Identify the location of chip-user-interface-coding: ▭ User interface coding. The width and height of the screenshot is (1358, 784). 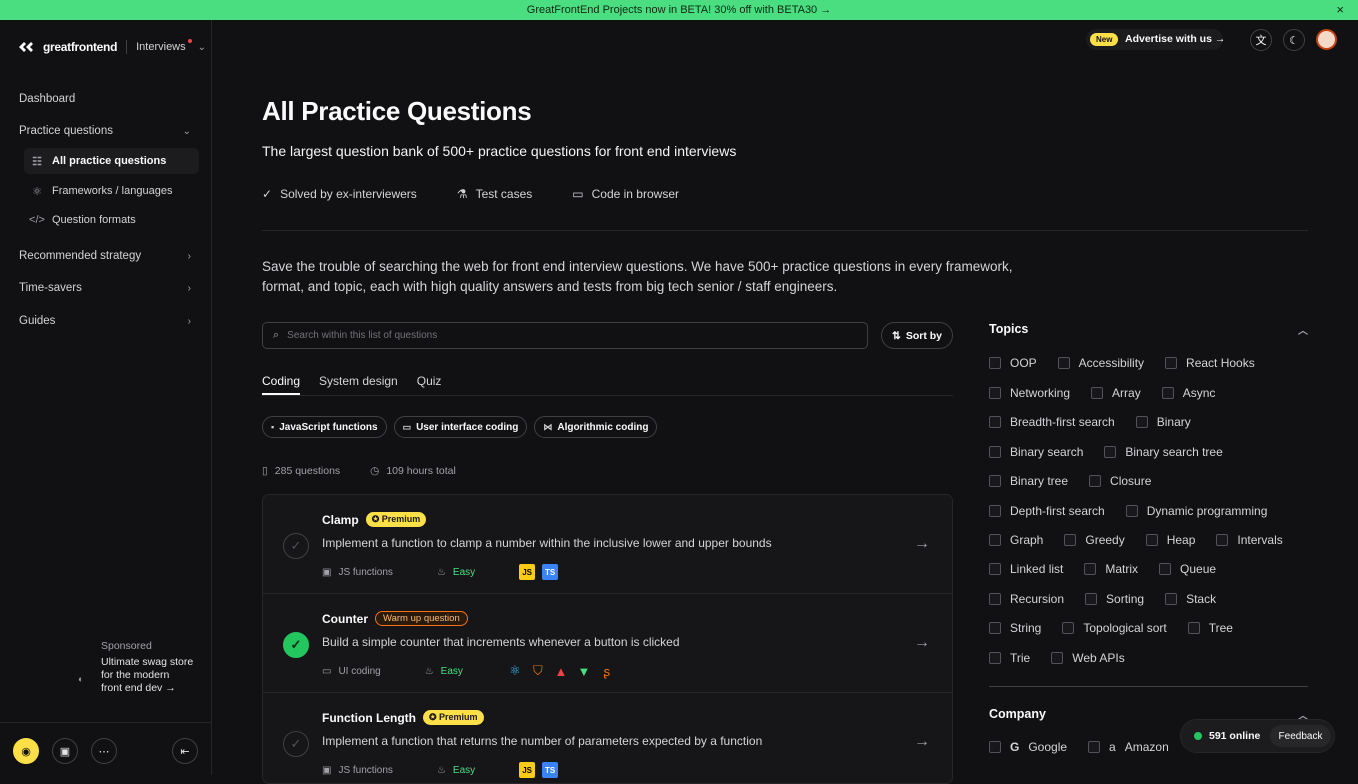
(460, 427).